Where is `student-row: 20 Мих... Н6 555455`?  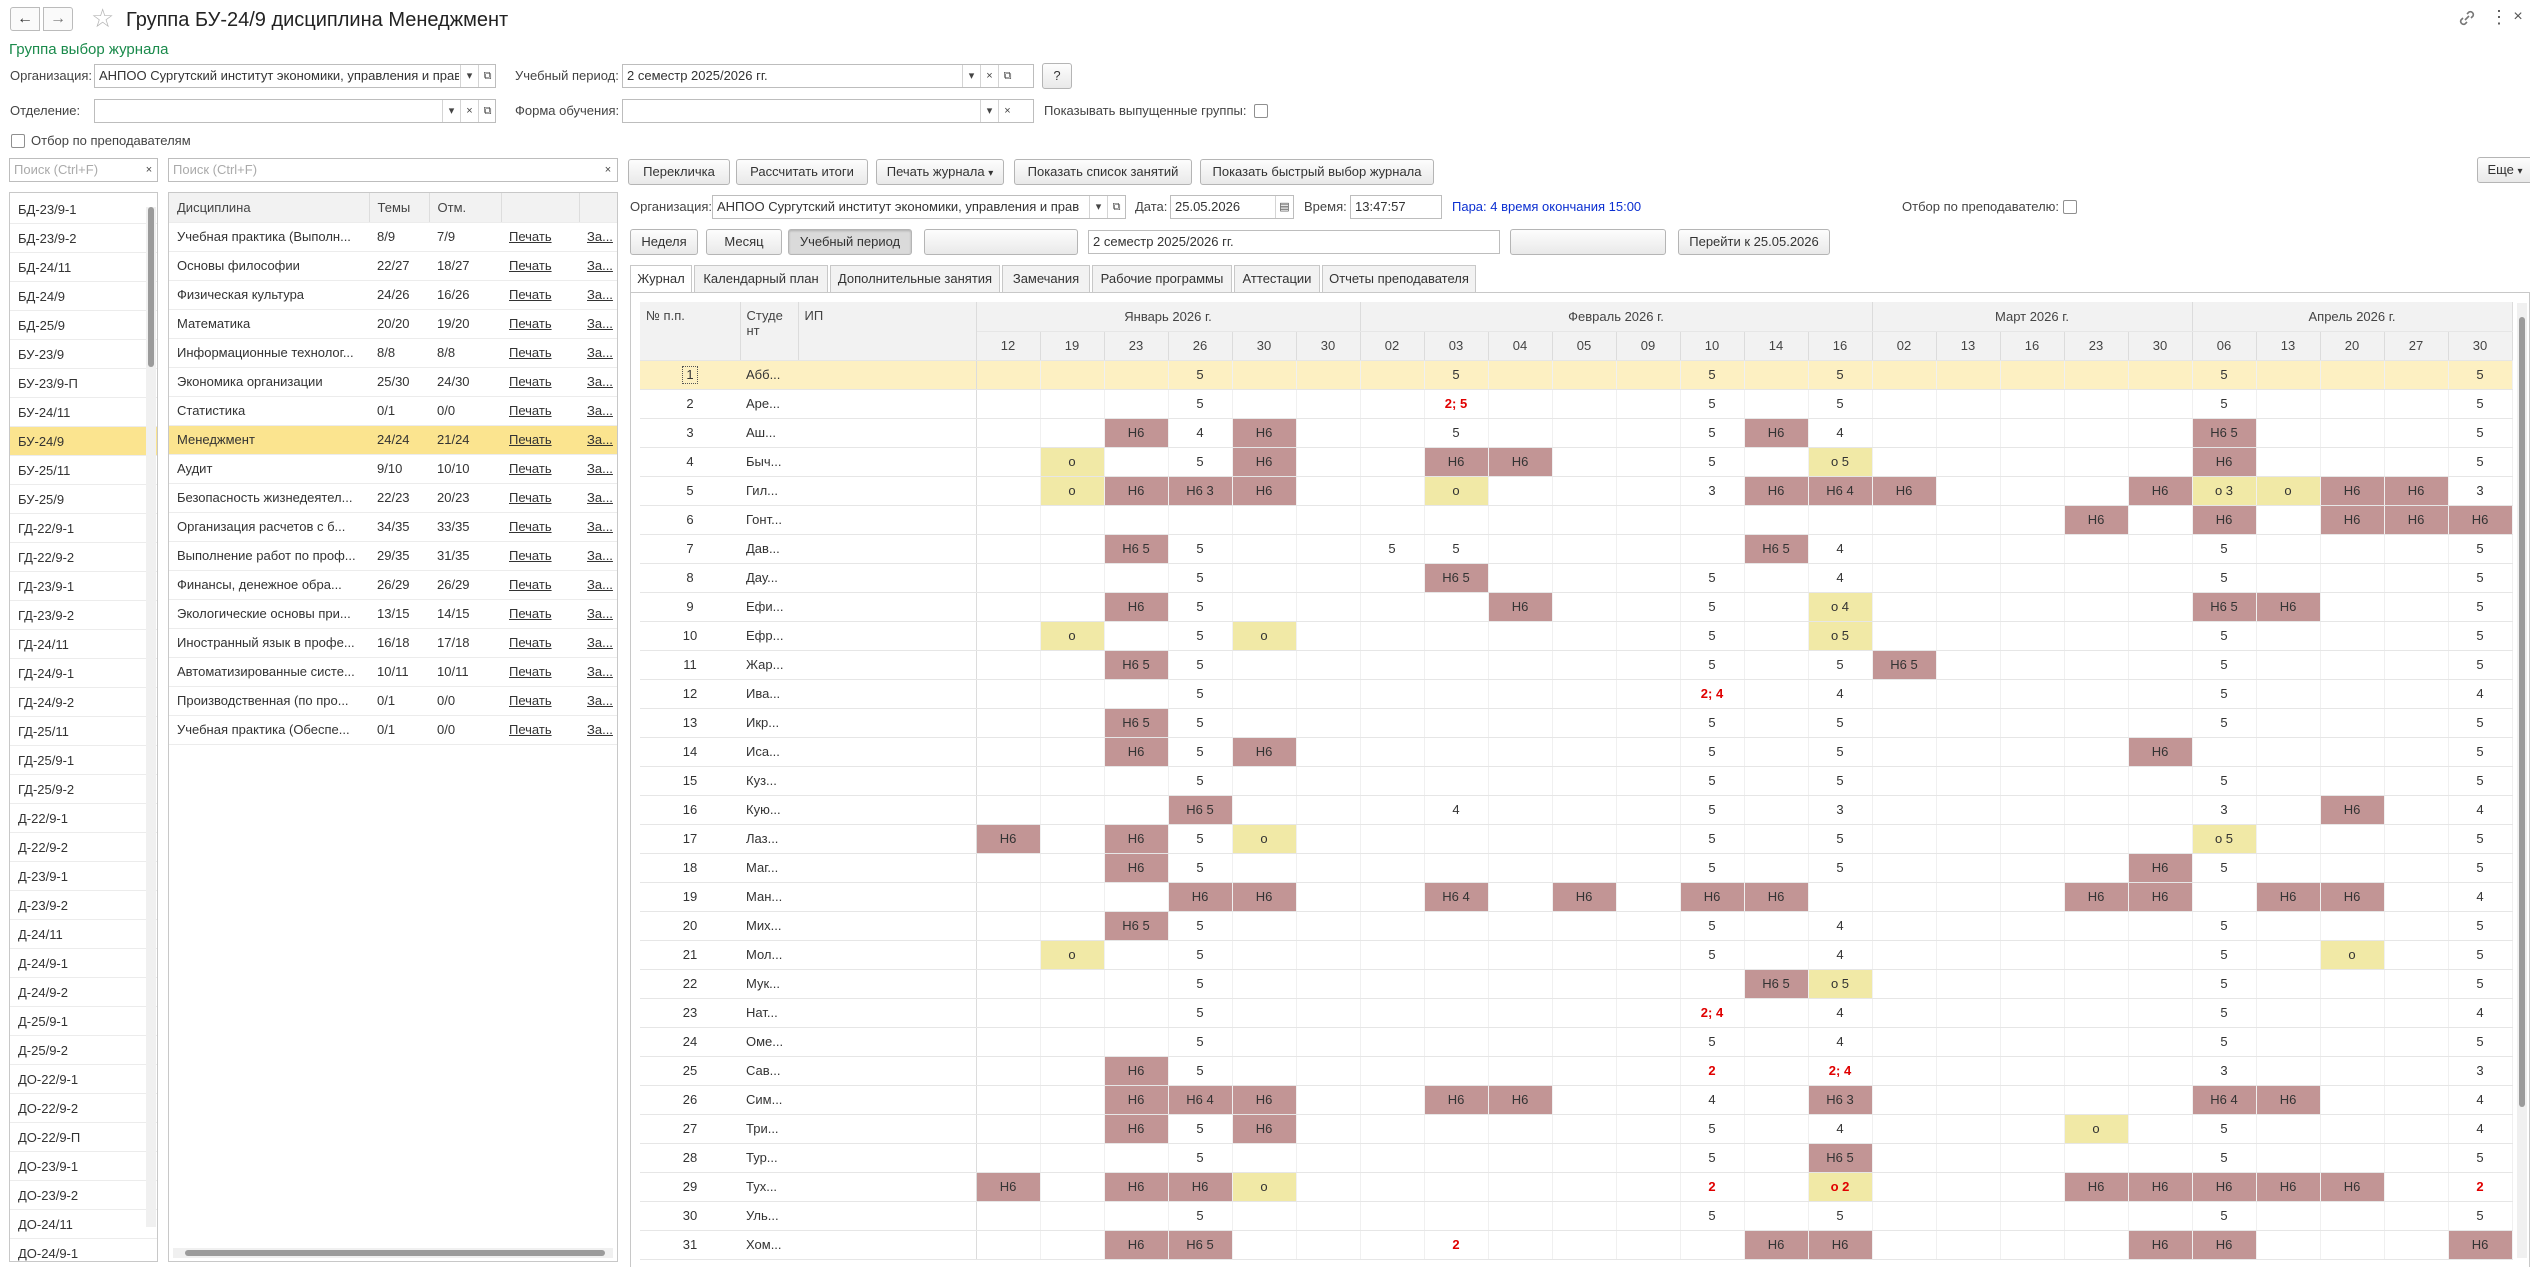
student-row: 20 Мих... Н6 555455 is located at coordinates (1576, 926).